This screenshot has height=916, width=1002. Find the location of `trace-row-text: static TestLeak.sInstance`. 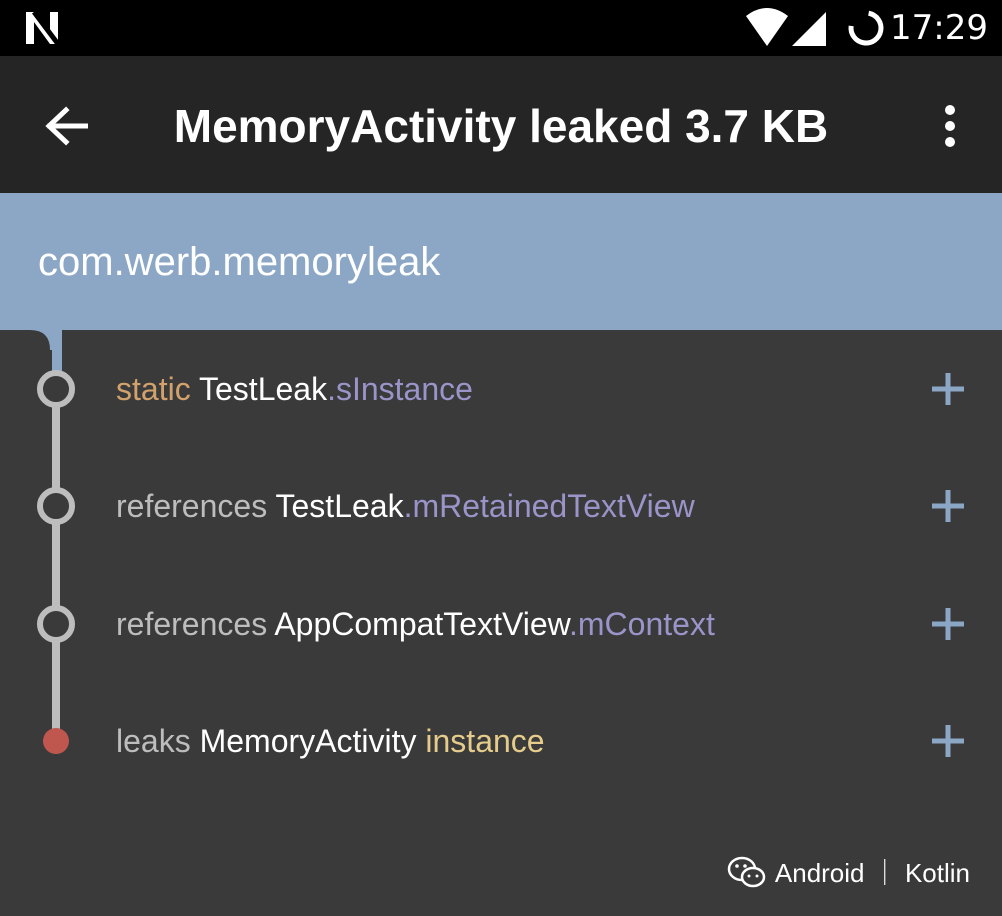

trace-row-text: static TestLeak.sInstance is located at coordinates (294, 389).